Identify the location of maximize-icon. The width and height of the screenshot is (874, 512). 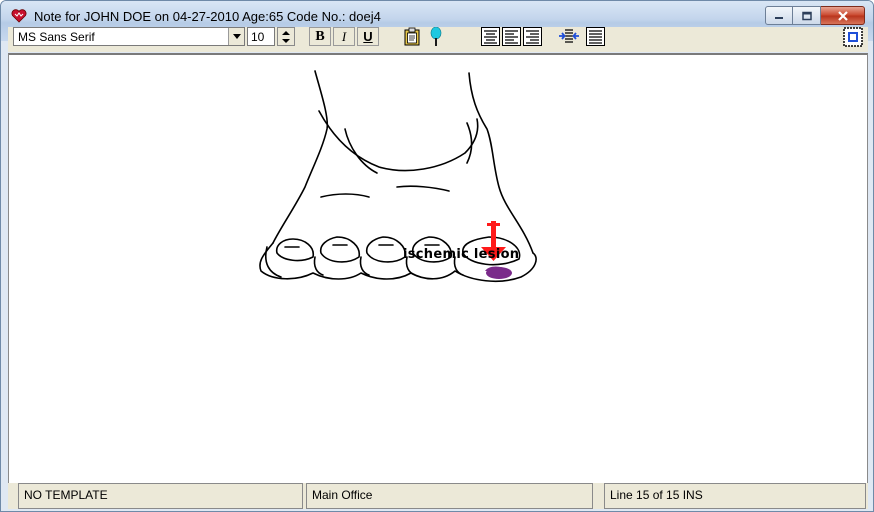
(806, 15).